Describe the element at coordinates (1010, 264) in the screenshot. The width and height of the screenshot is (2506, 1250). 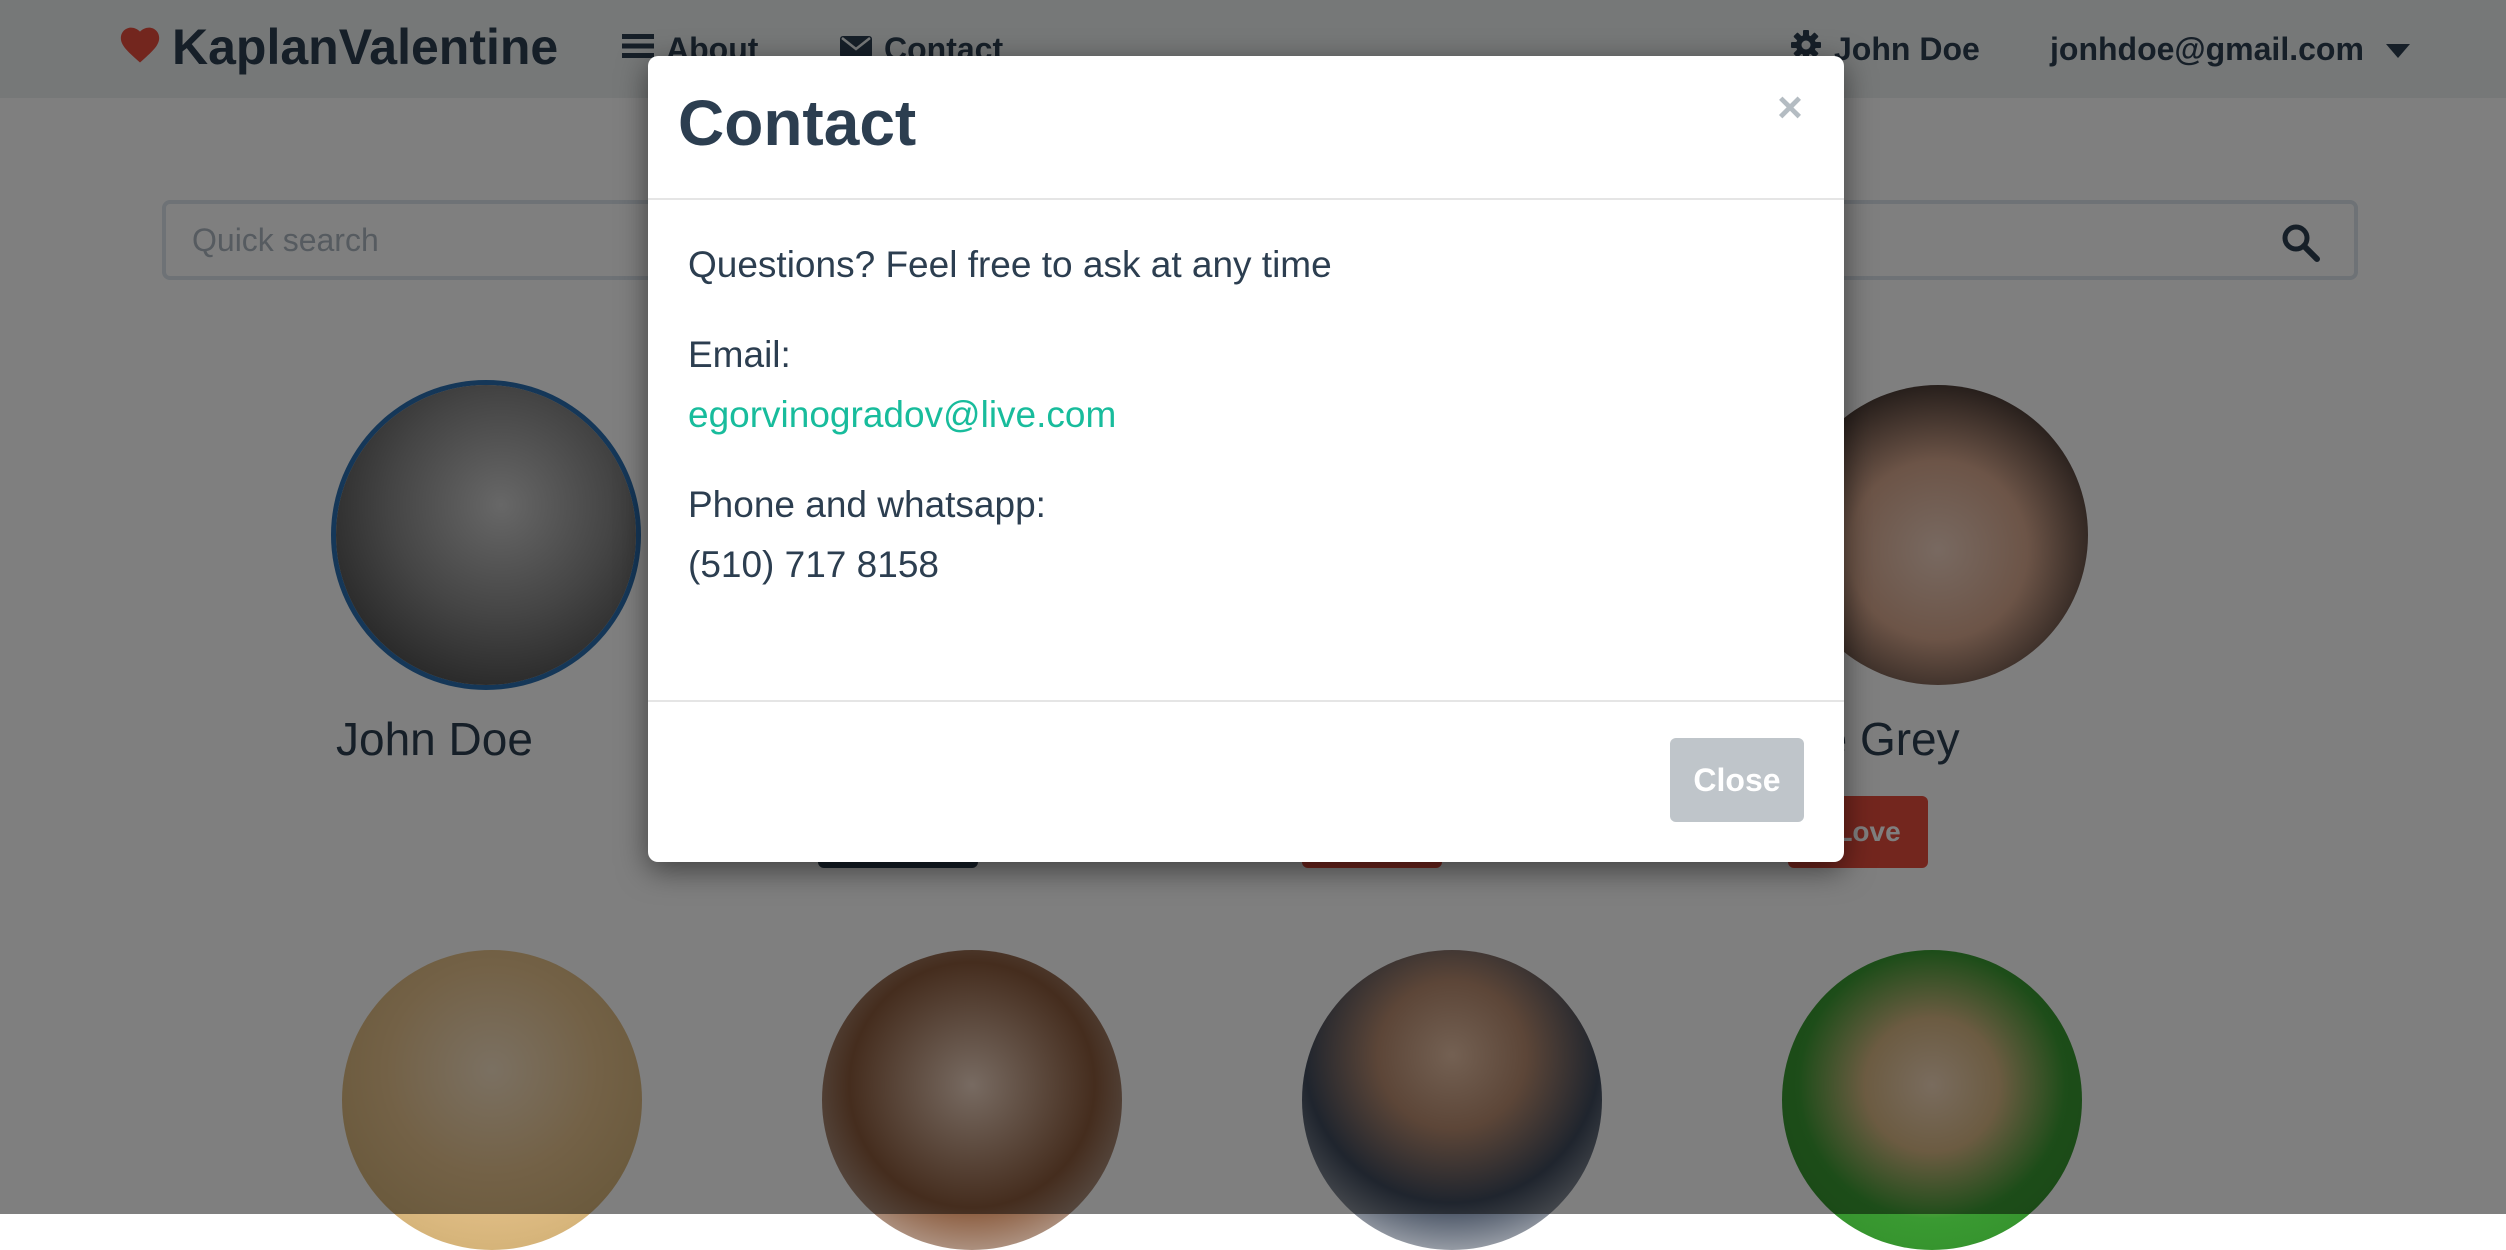
I see `modal-intro: Questions? Feel free to ask at any time` at that location.